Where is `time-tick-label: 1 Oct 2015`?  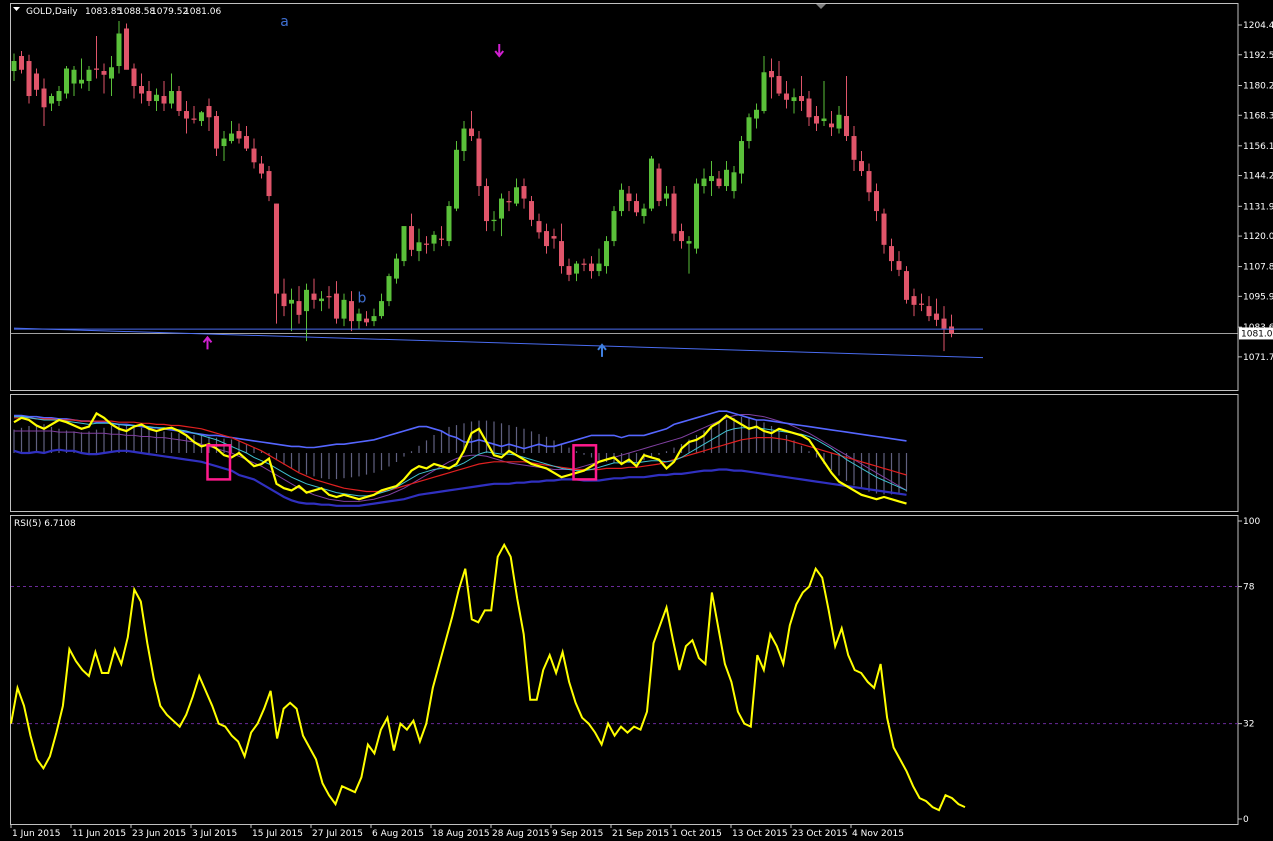
time-tick-label: 1 Oct 2015 is located at coordinates (697, 834).